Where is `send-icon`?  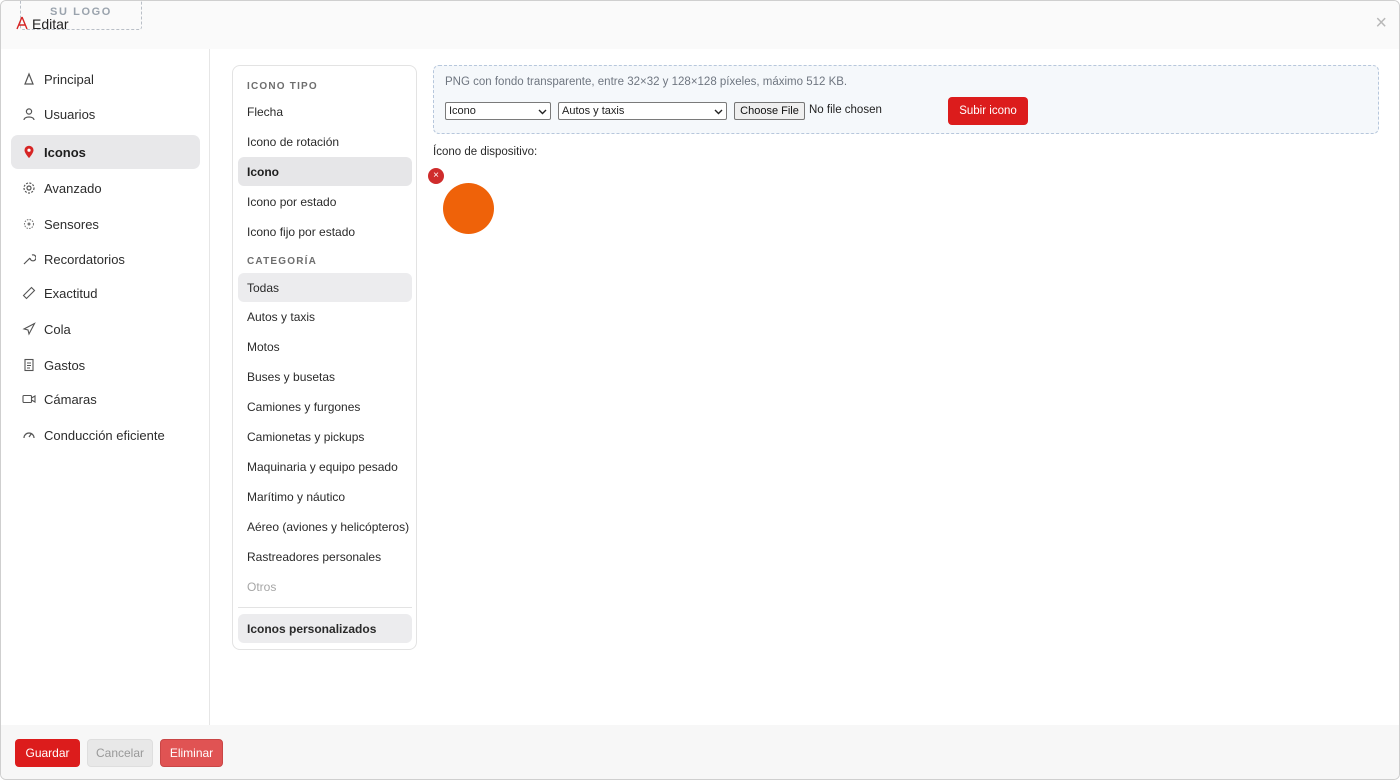
send-icon is located at coordinates (29, 329).